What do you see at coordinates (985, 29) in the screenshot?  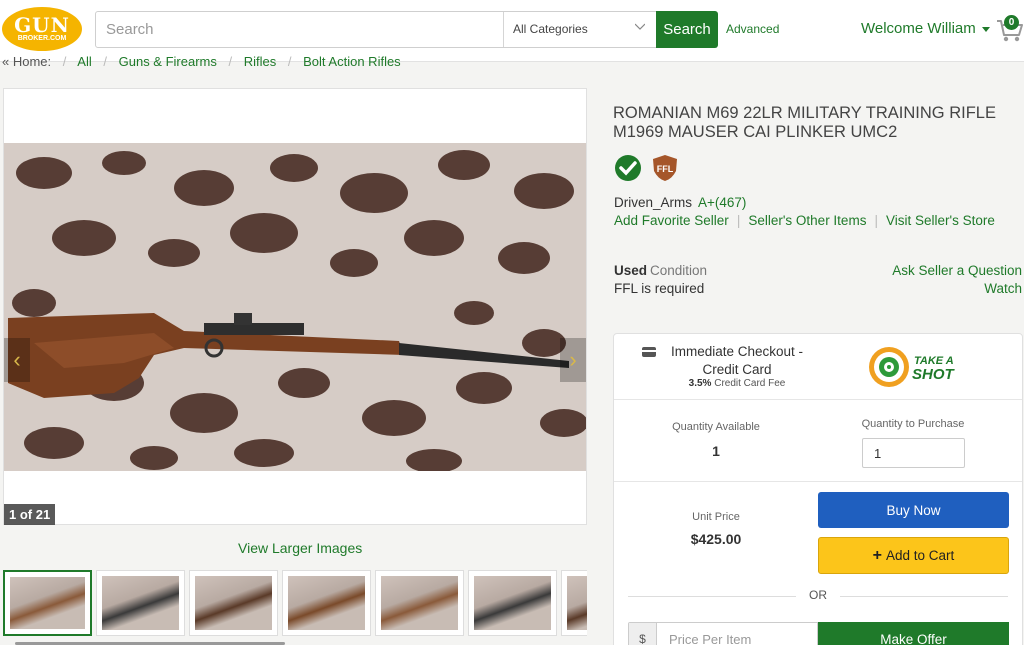 I see `caret-down-icon` at bounding box center [985, 29].